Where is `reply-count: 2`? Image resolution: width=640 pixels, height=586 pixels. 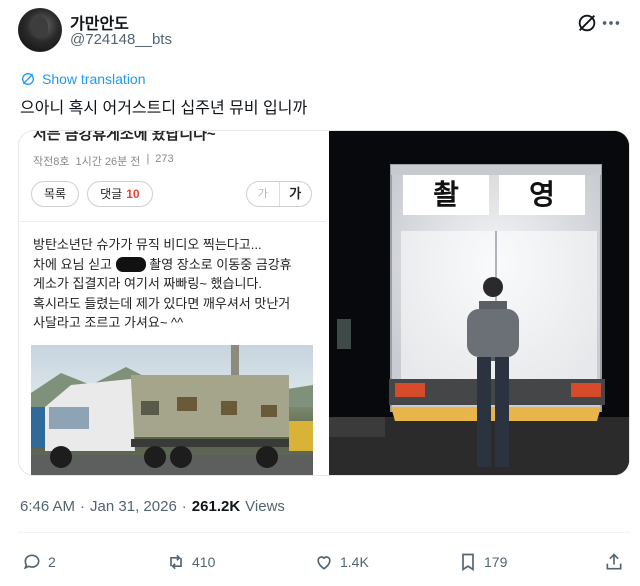
reply-count: 2 is located at coordinates (52, 562).